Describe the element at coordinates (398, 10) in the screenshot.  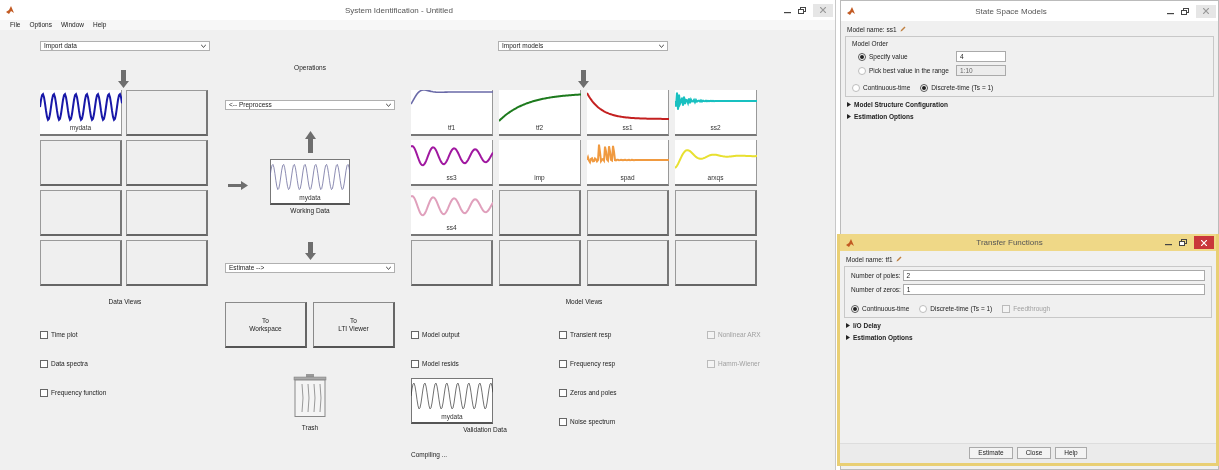
I see `window-title: System Identification - Untitled` at that location.